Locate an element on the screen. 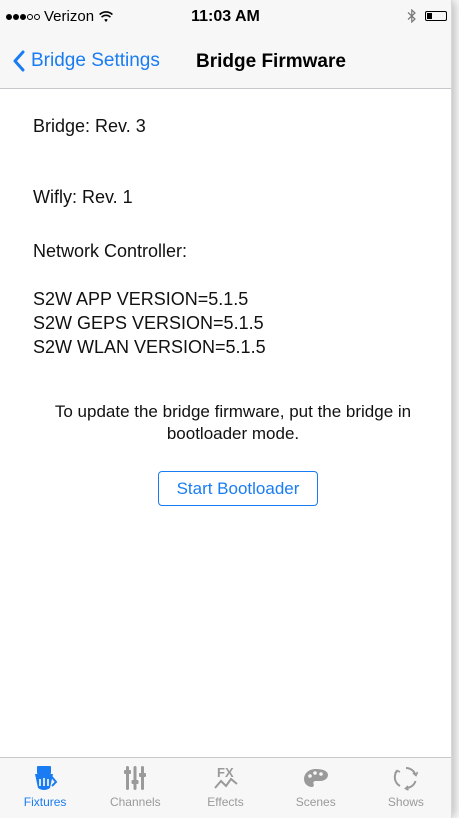 This screenshot has height=818, width=459. navigation-bar: Bridge Settings Bridge Firmware is located at coordinates (225, 62).